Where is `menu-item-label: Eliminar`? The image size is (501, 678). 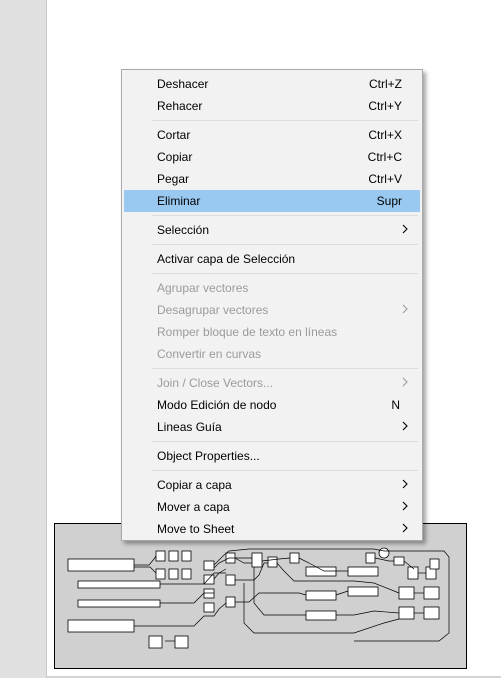 menu-item-label: Eliminar is located at coordinates (179, 201).